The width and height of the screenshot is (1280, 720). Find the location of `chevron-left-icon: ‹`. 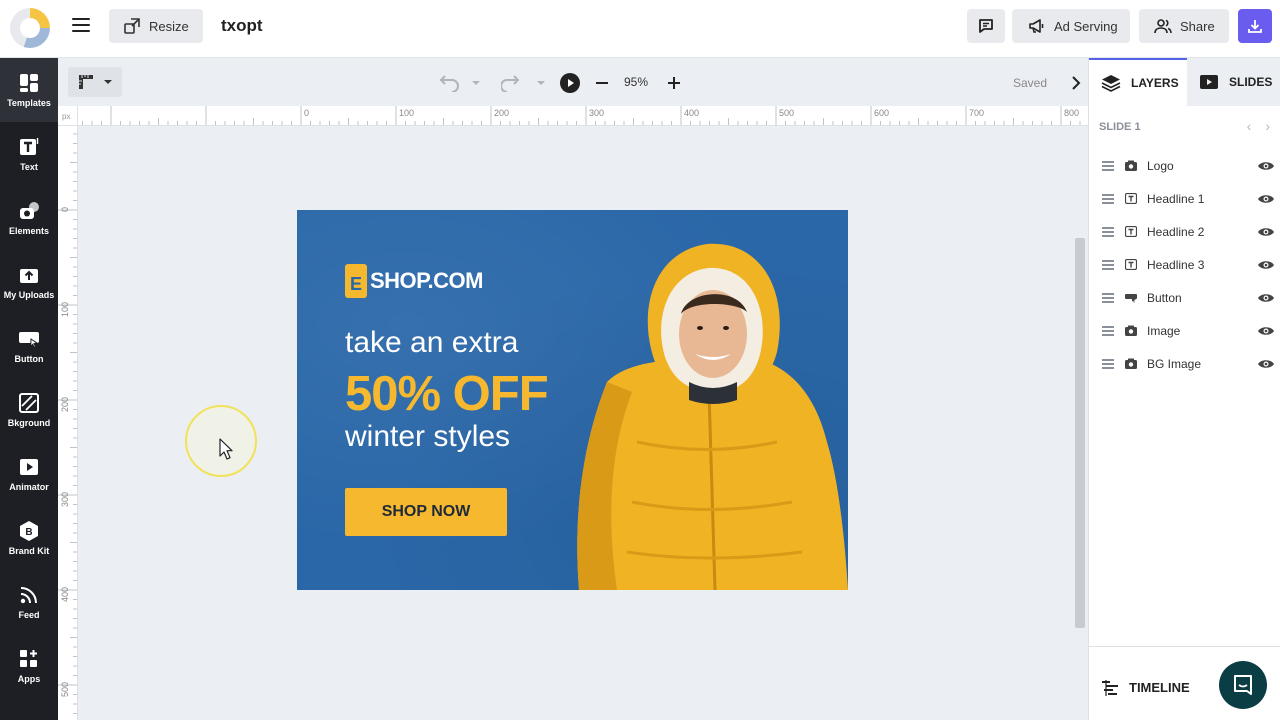

chevron-left-icon: ‹ is located at coordinates (1249, 126).